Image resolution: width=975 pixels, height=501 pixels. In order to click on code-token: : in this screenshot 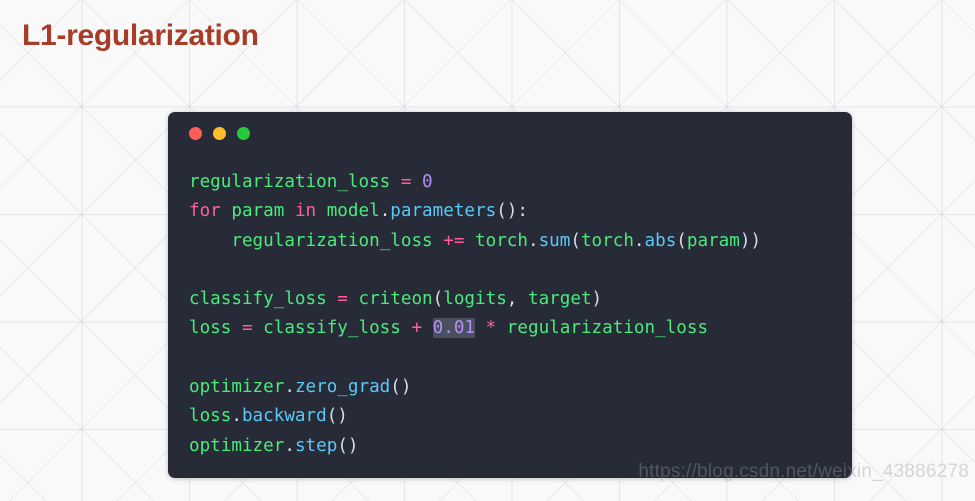, I will do `click(522, 211)`.